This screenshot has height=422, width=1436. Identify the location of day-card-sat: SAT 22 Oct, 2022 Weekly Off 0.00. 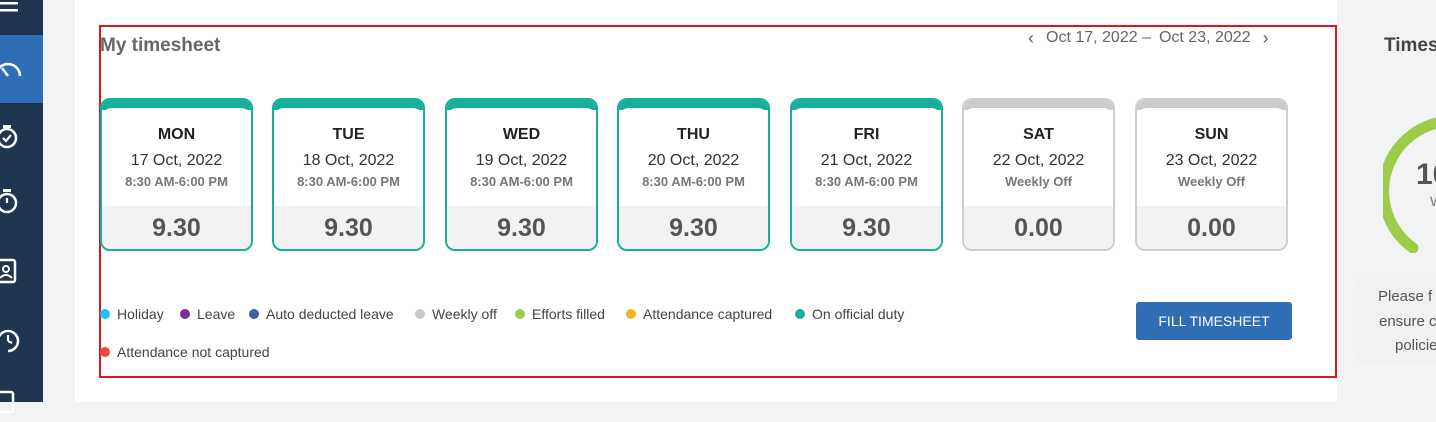
(1038, 174).